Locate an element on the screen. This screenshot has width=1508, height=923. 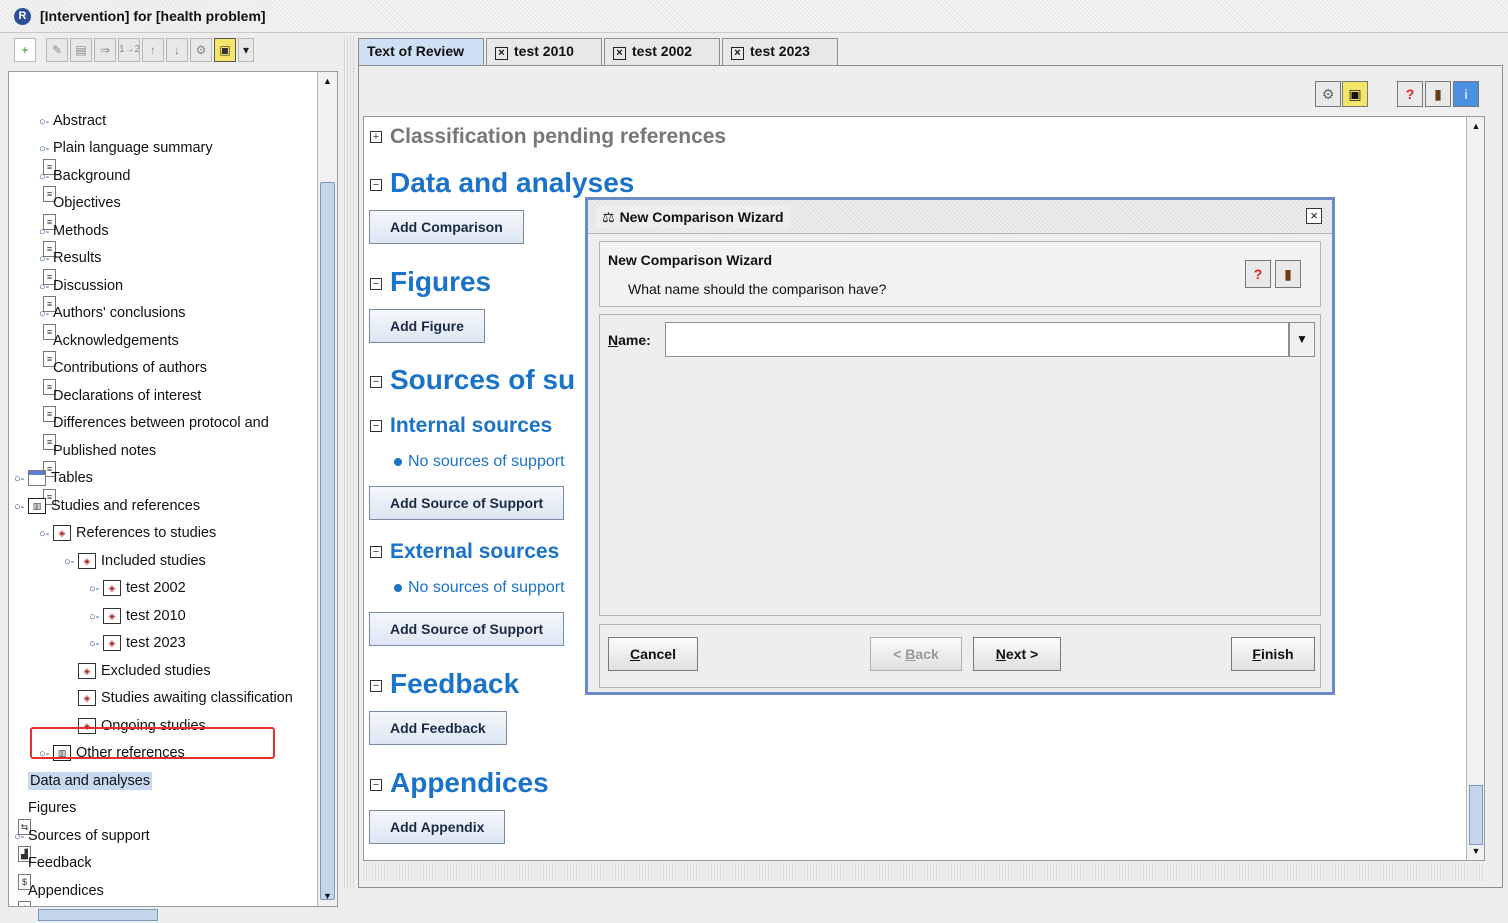
tree-item: ○- ≡ Abstract is located at coordinates (72, 142).